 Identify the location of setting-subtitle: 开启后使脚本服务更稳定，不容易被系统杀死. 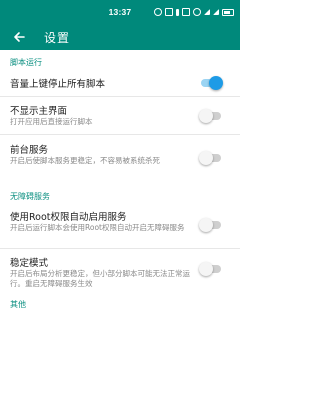
(85, 160).